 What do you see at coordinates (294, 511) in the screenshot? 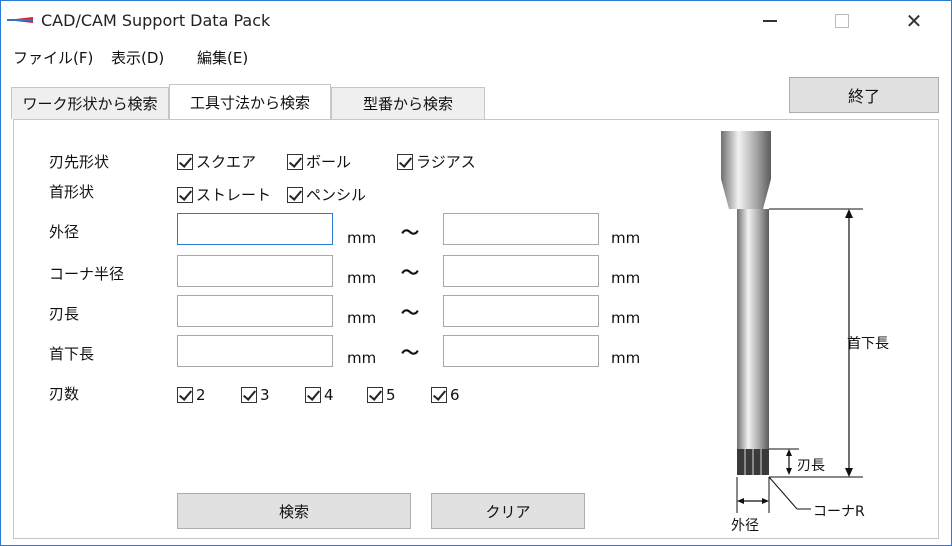
I see `search-button: 検索` at bounding box center [294, 511].